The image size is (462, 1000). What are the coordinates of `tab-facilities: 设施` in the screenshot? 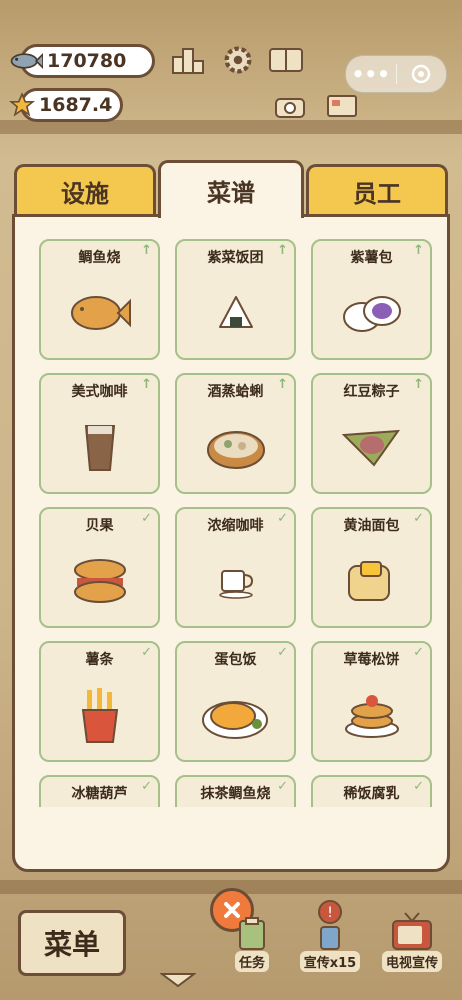 It's located at (85, 190).